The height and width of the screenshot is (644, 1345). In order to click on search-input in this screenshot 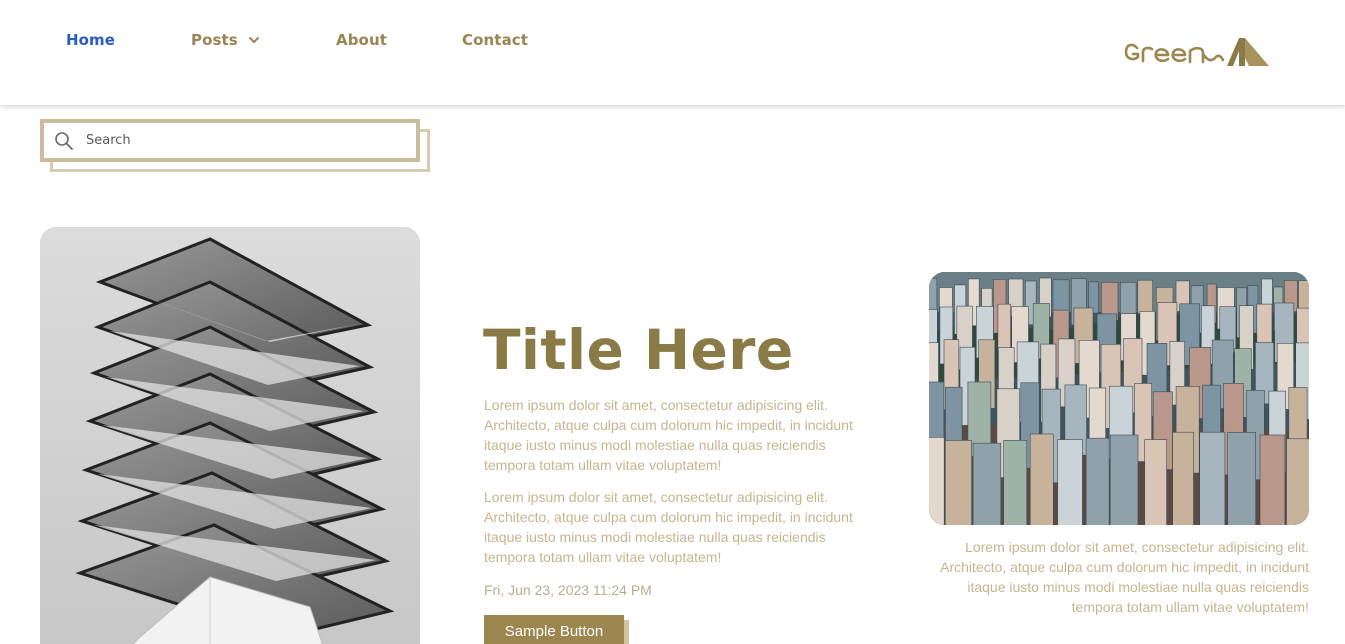, I will do `click(236, 140)`.